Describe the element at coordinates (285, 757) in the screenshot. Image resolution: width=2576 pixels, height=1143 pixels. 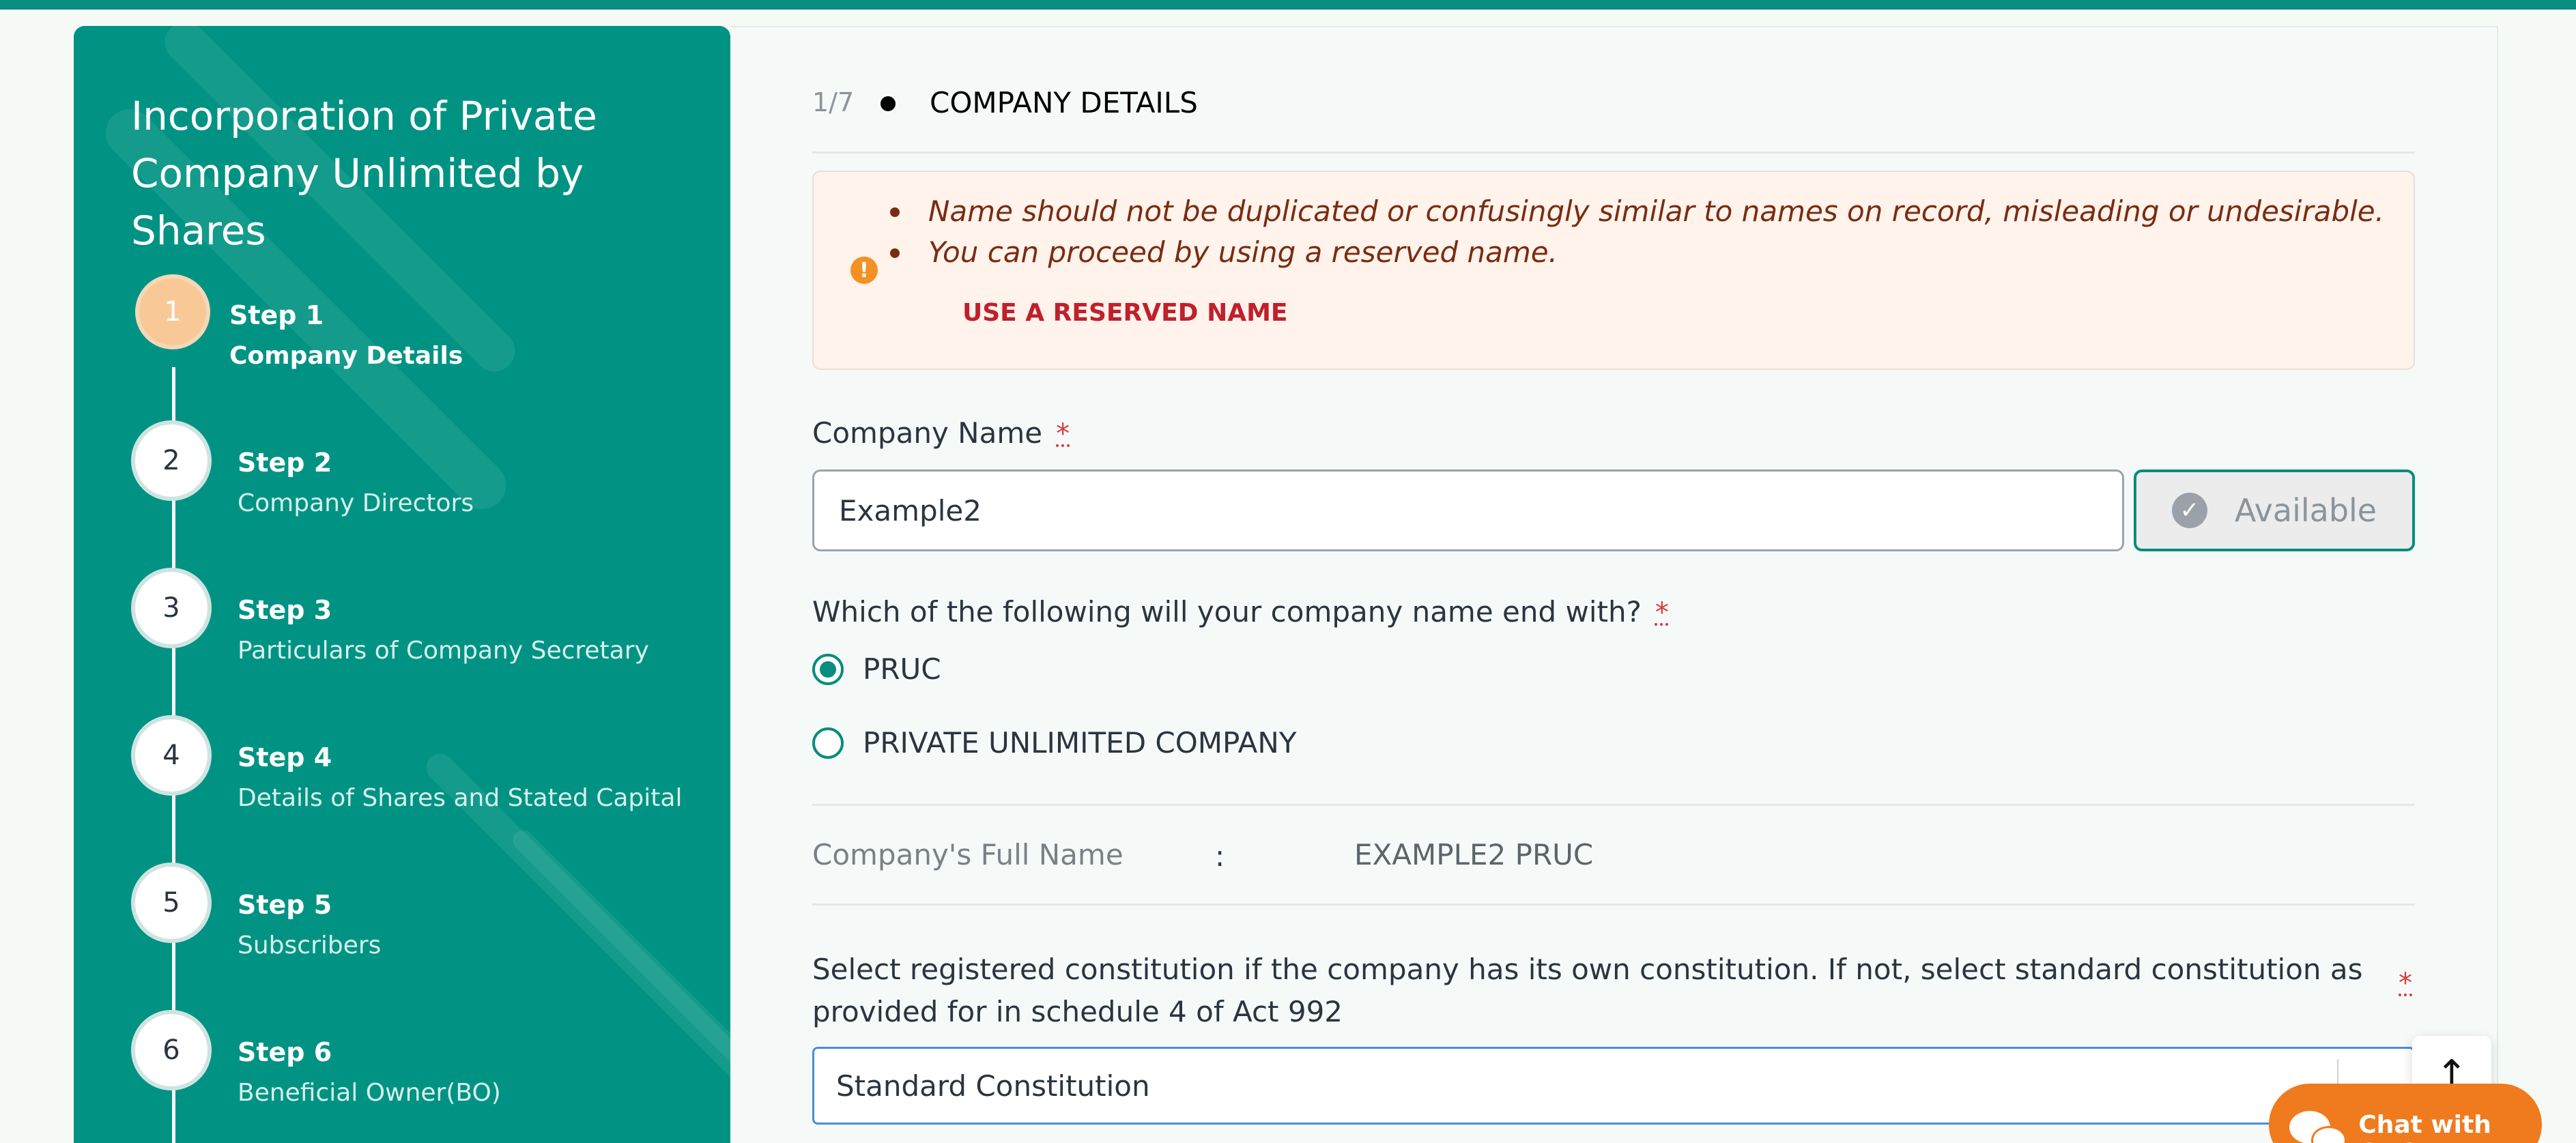
I see `step-4-title: Step 4` at that location.